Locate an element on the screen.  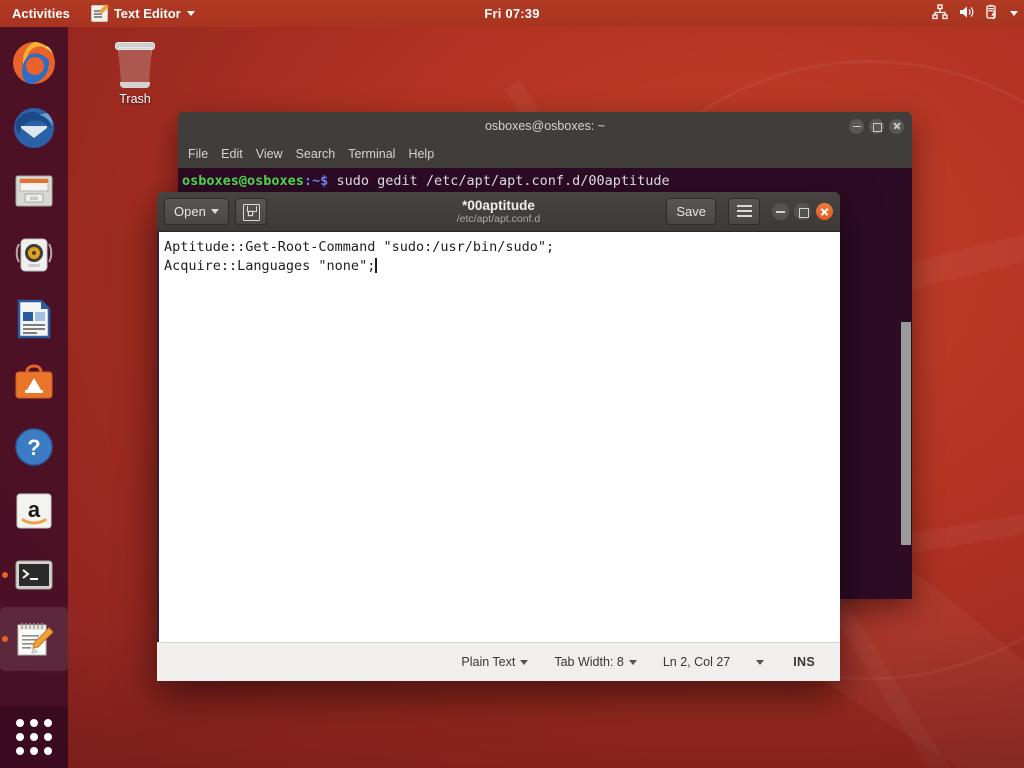
system-menu-chevron-icon is located at coordinates (1014, 13).